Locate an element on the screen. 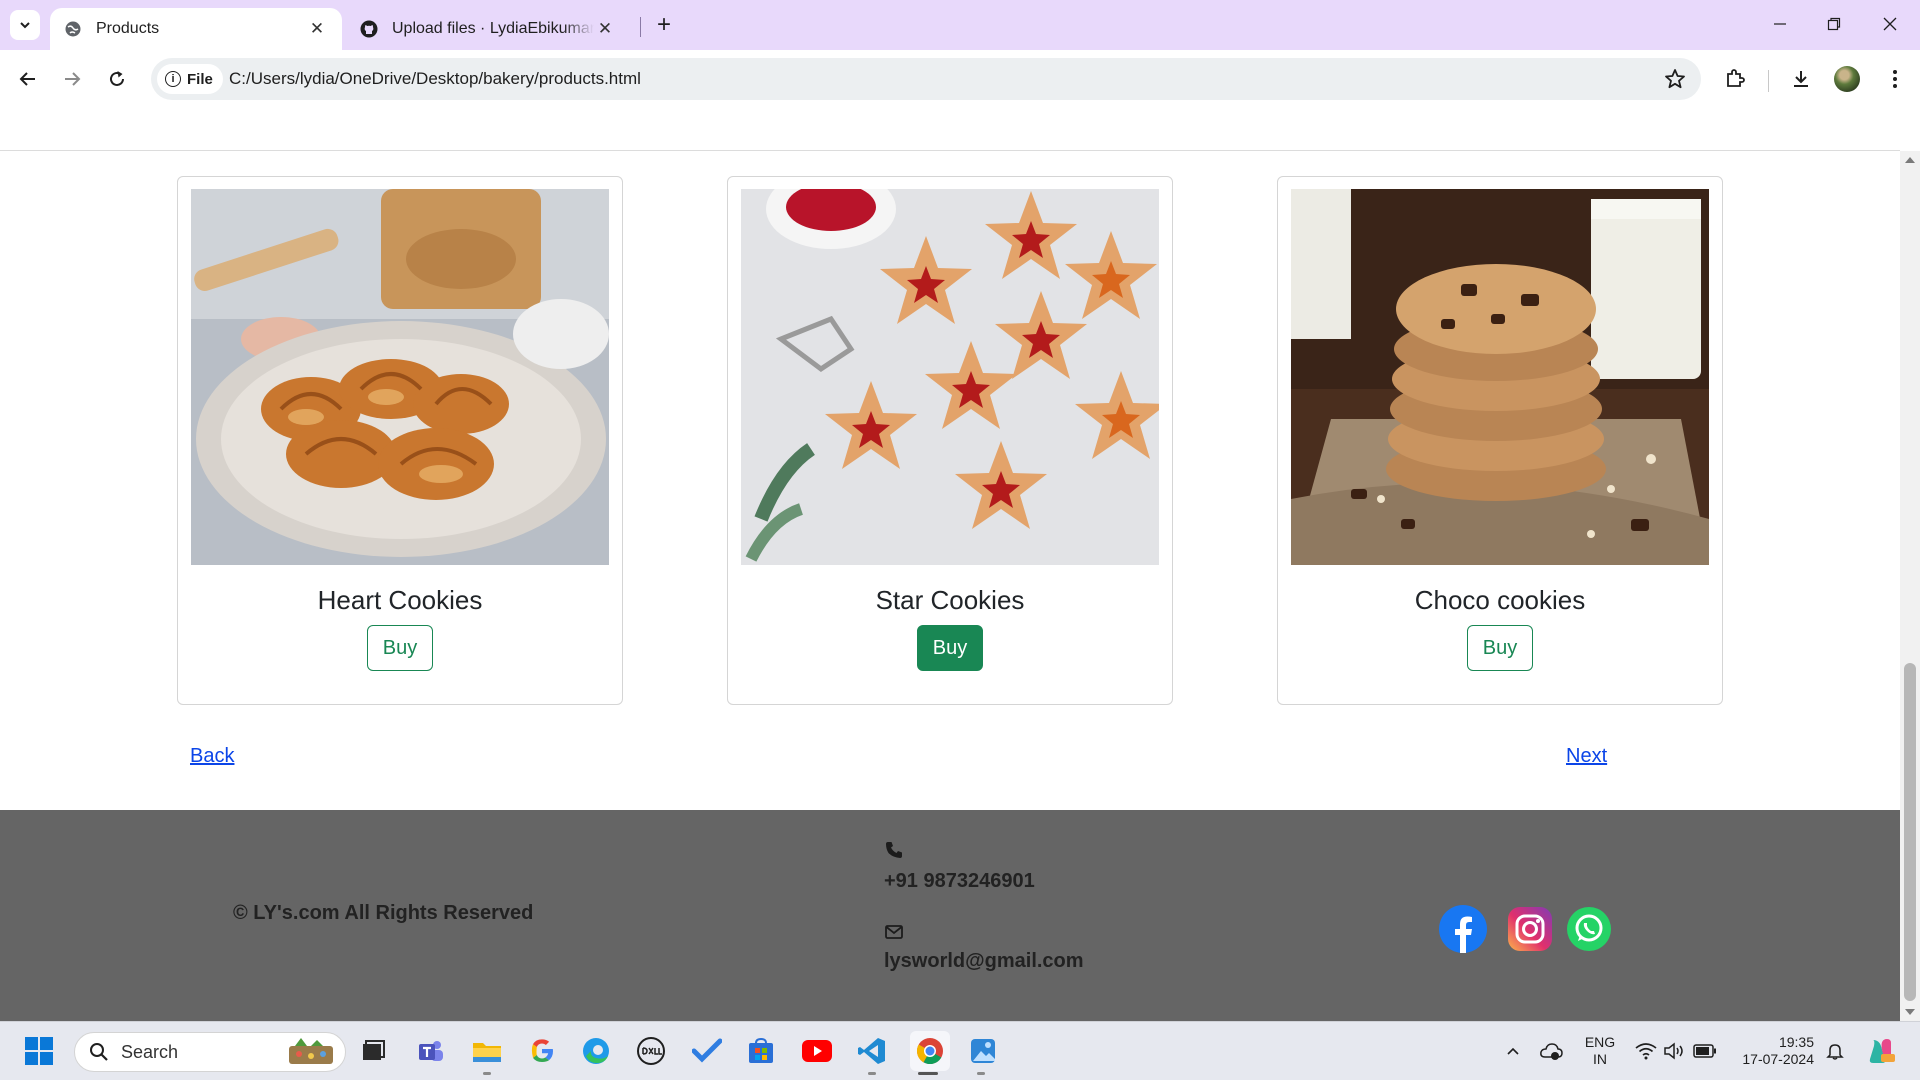  clock: 19:35 17-07-2024 is located at coordinates (1772, 1051).